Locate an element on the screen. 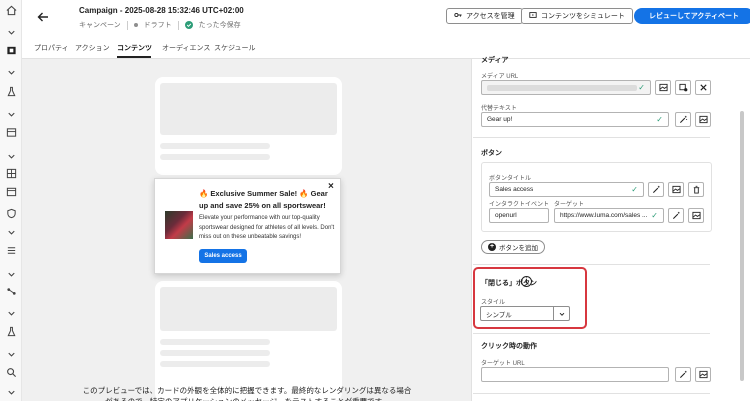  personalize-url-button is located at coordinates (683, 374).